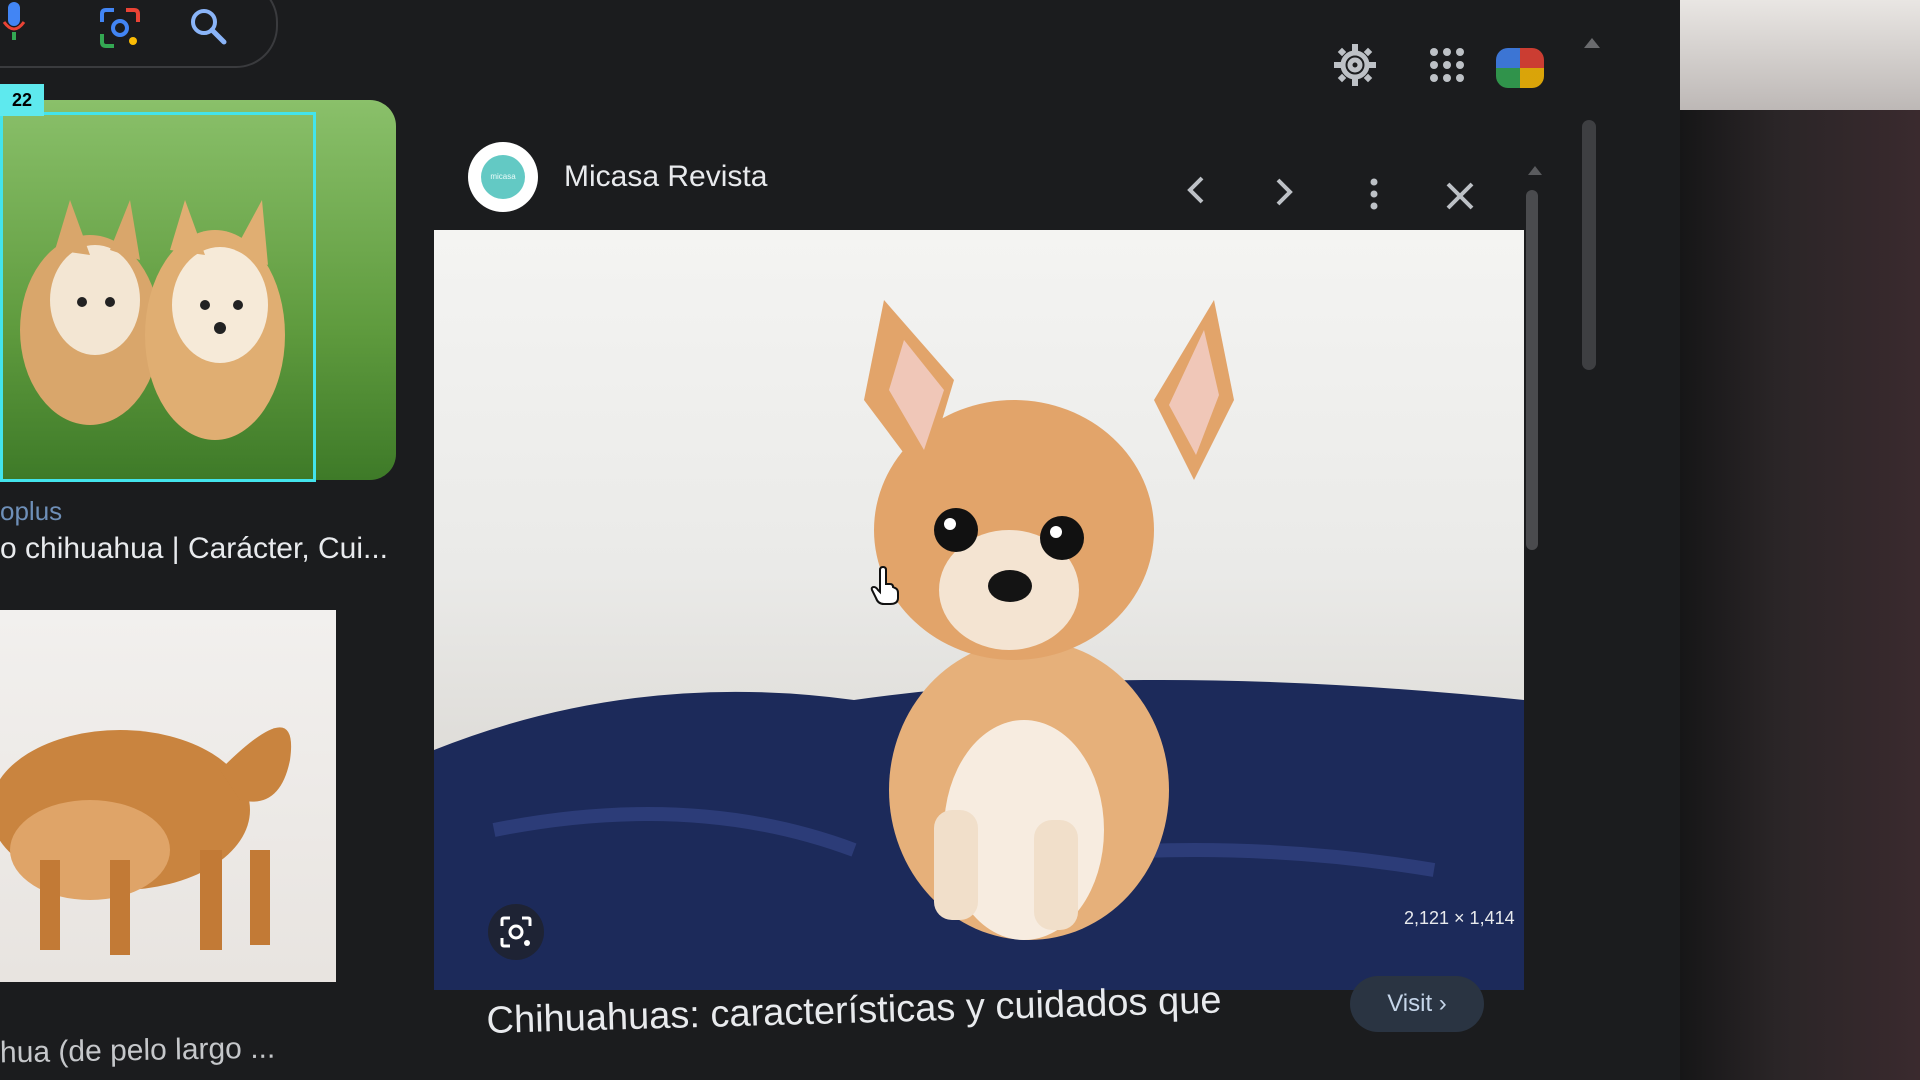 This screenshot has width=1920, height=1080. Describe the element at coordinates (1447, 65) in the screenshot. I see `apps-icon` at that location.